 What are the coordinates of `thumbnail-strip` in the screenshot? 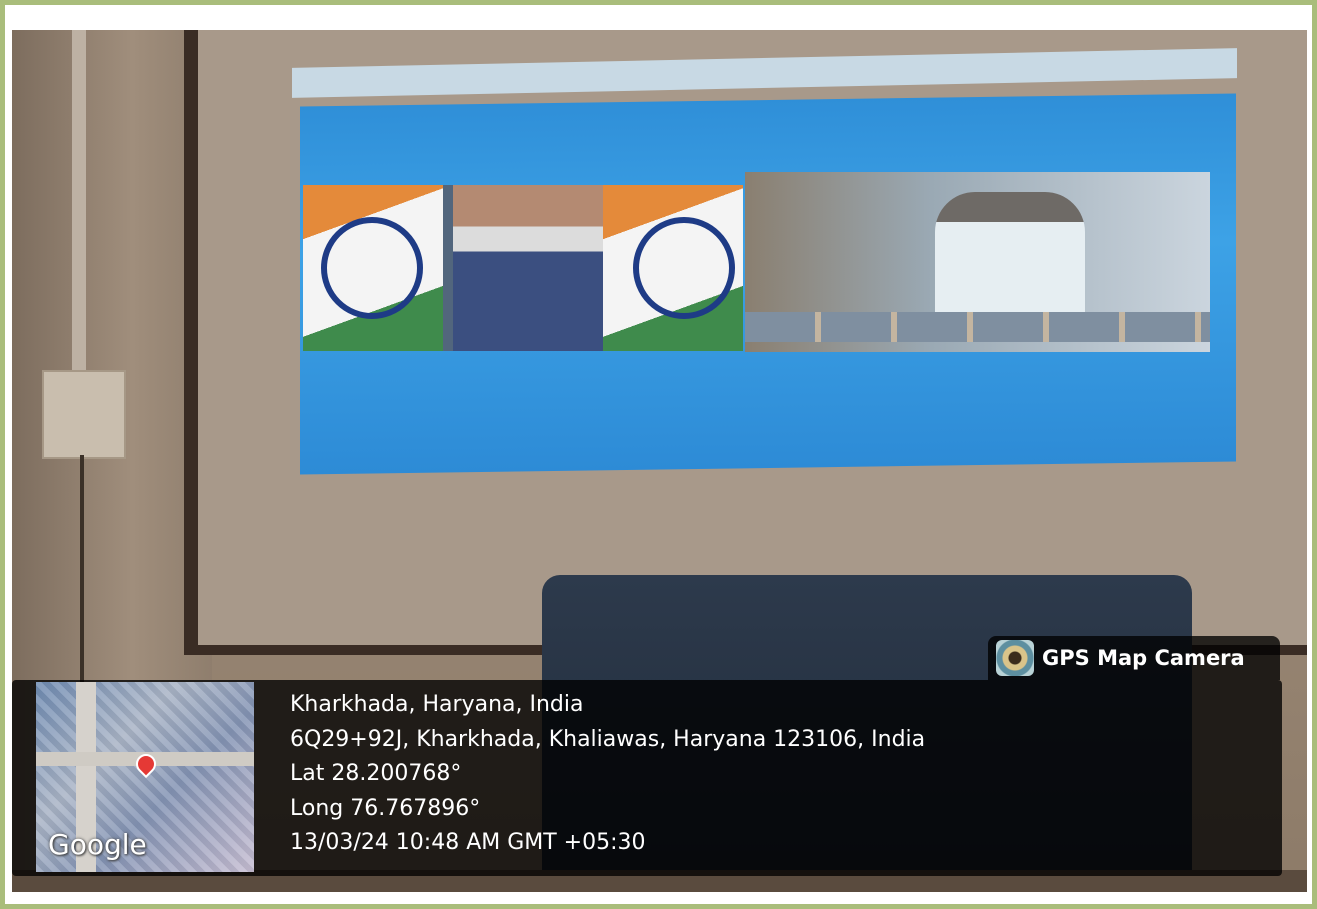 It's located at (977, 327).